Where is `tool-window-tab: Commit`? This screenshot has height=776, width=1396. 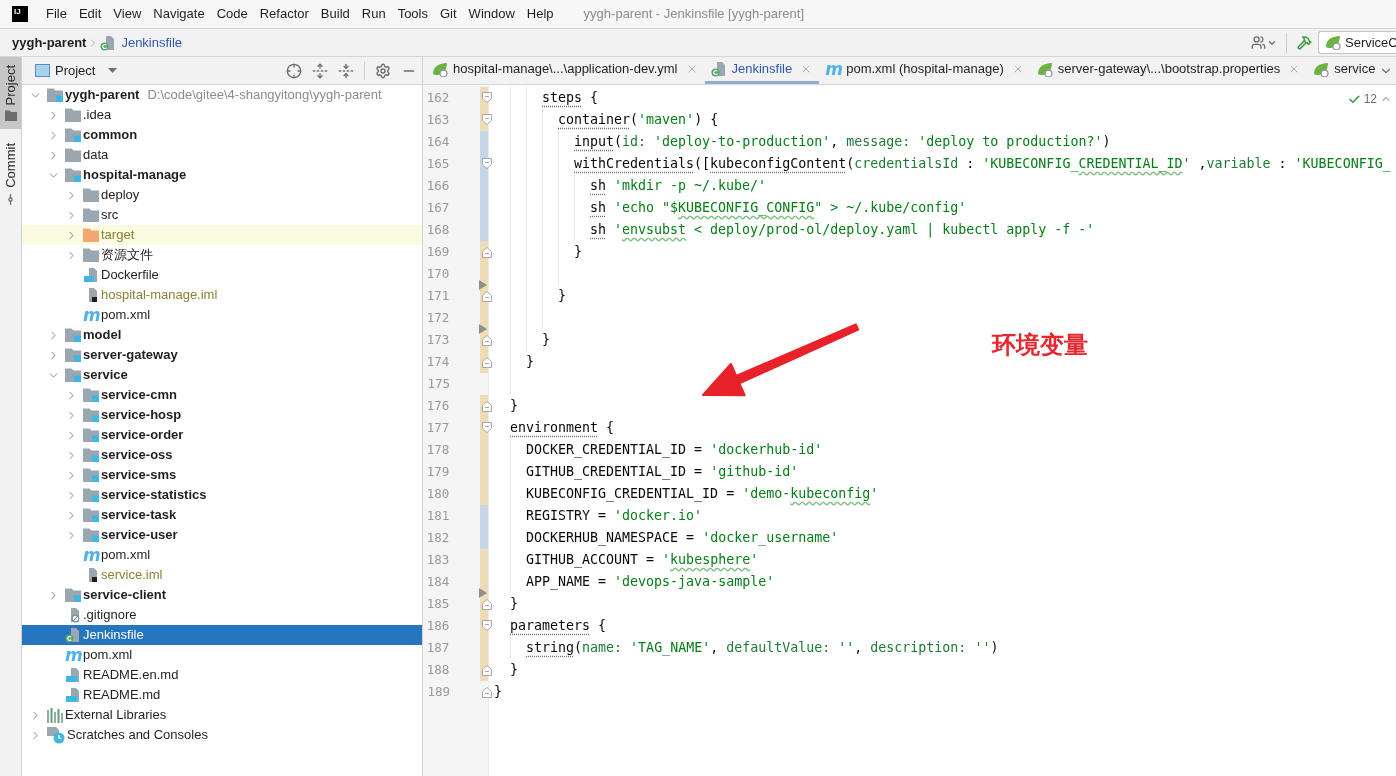
tool-window-tab: Commit is located at coordinates (10, 175).